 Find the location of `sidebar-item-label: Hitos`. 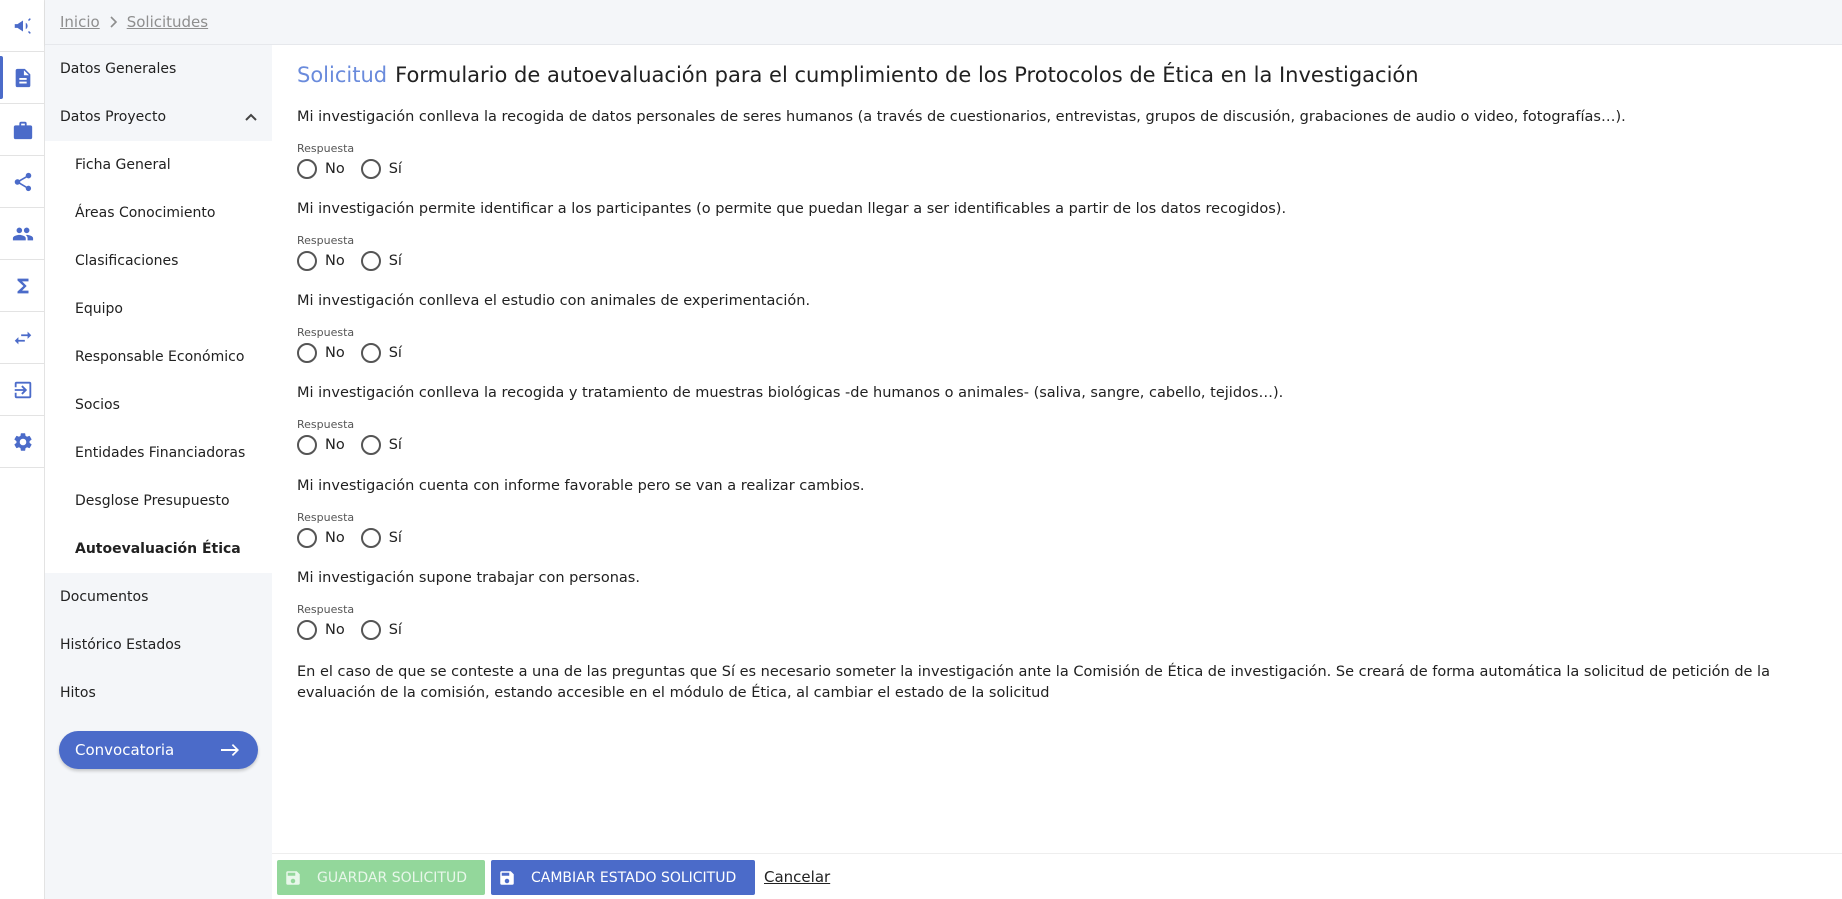

sidebar-item-label: Hitos is located at coordinates (78, 693).